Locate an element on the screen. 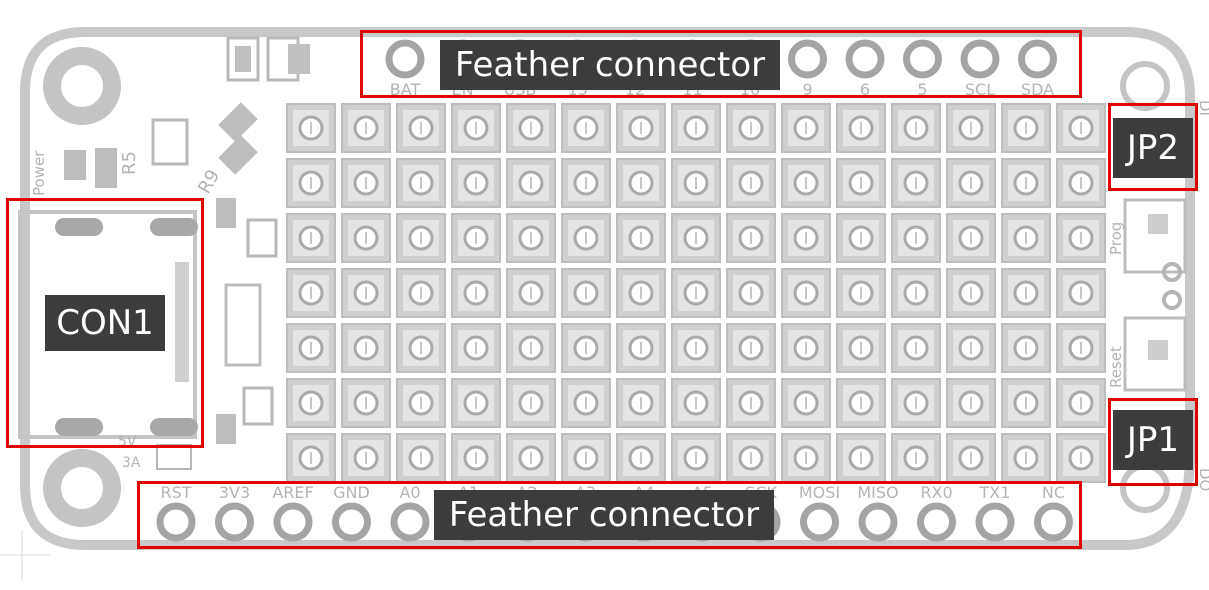 The height and width of the screenshot is (590, 1209). 3a-label: 3A is located at coordinates (131, 463).